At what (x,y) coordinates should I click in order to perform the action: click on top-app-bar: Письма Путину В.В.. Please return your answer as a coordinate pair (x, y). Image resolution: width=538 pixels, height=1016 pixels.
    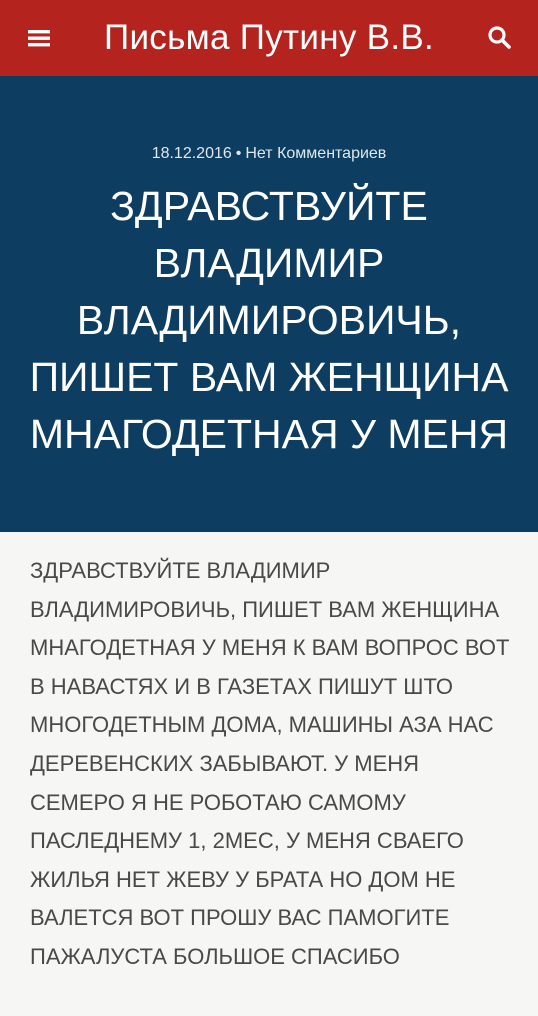
    Looking at the image, I should click on (269, 38).